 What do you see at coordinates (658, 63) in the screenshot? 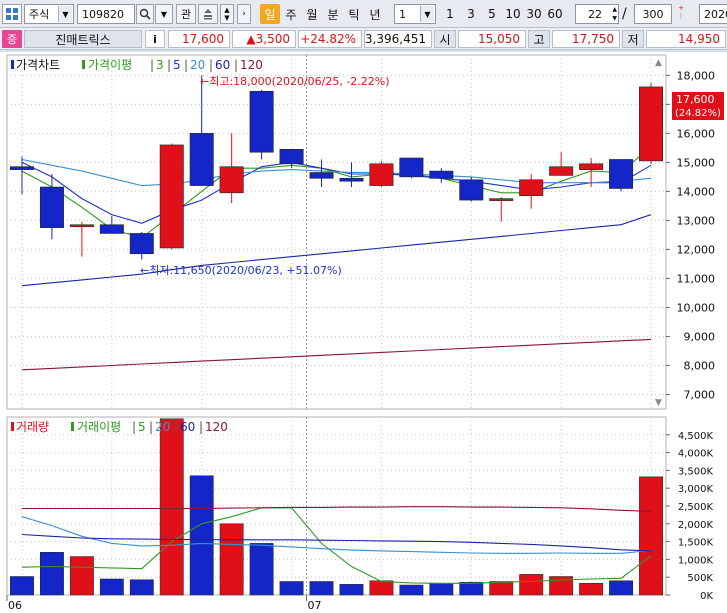
I see `scroll-up-icon: ▲` at bounding box center [658, 63].